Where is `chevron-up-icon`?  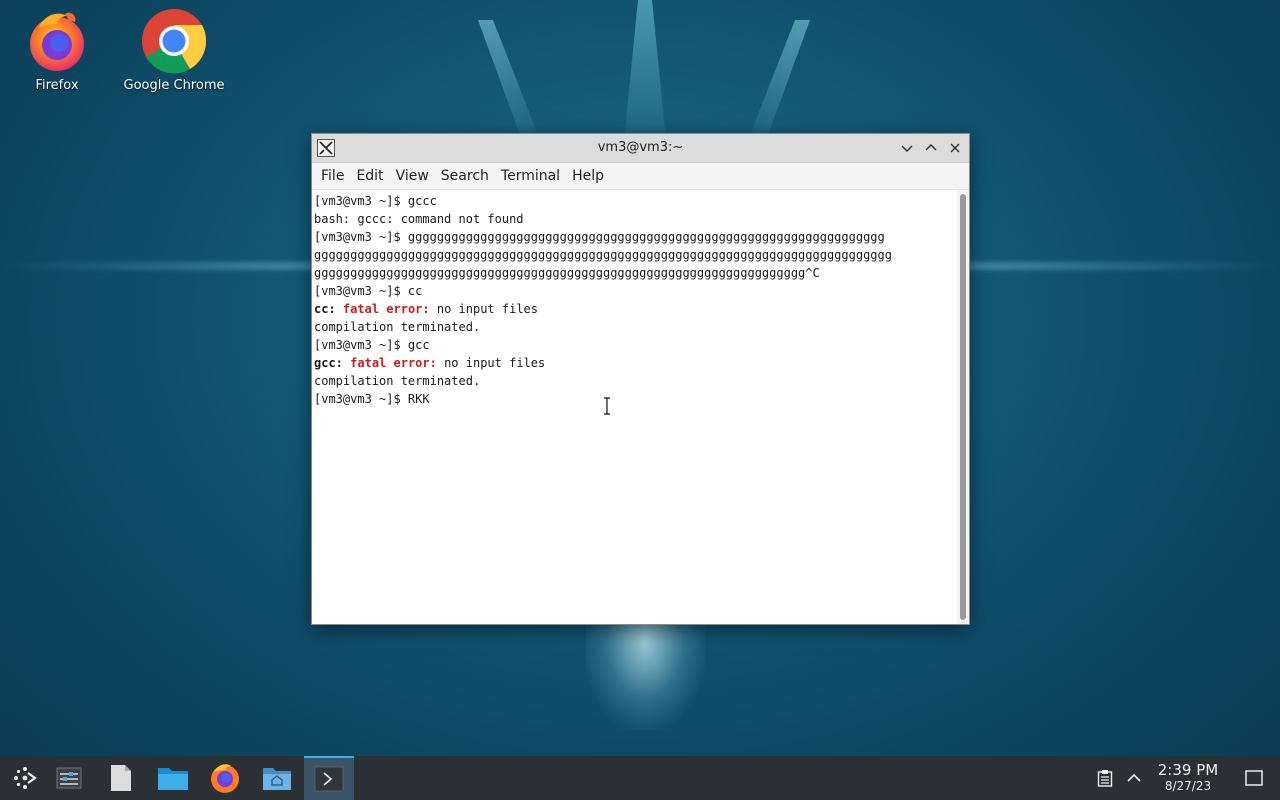
chevron-up-icon is located at coordinates (1134, 777).